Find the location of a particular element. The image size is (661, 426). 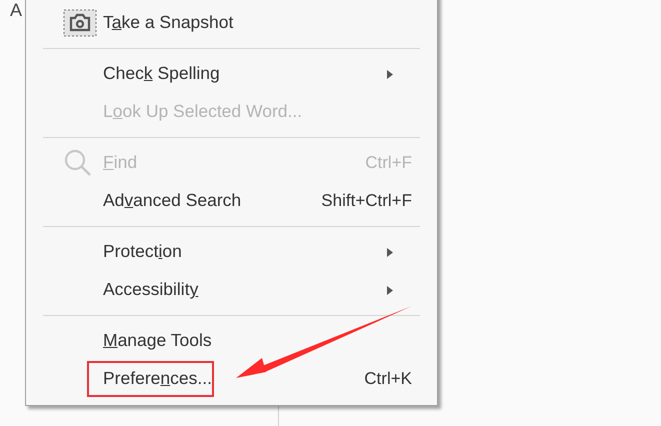

menu-item: Accessibility is located at coordinates (150, 290).